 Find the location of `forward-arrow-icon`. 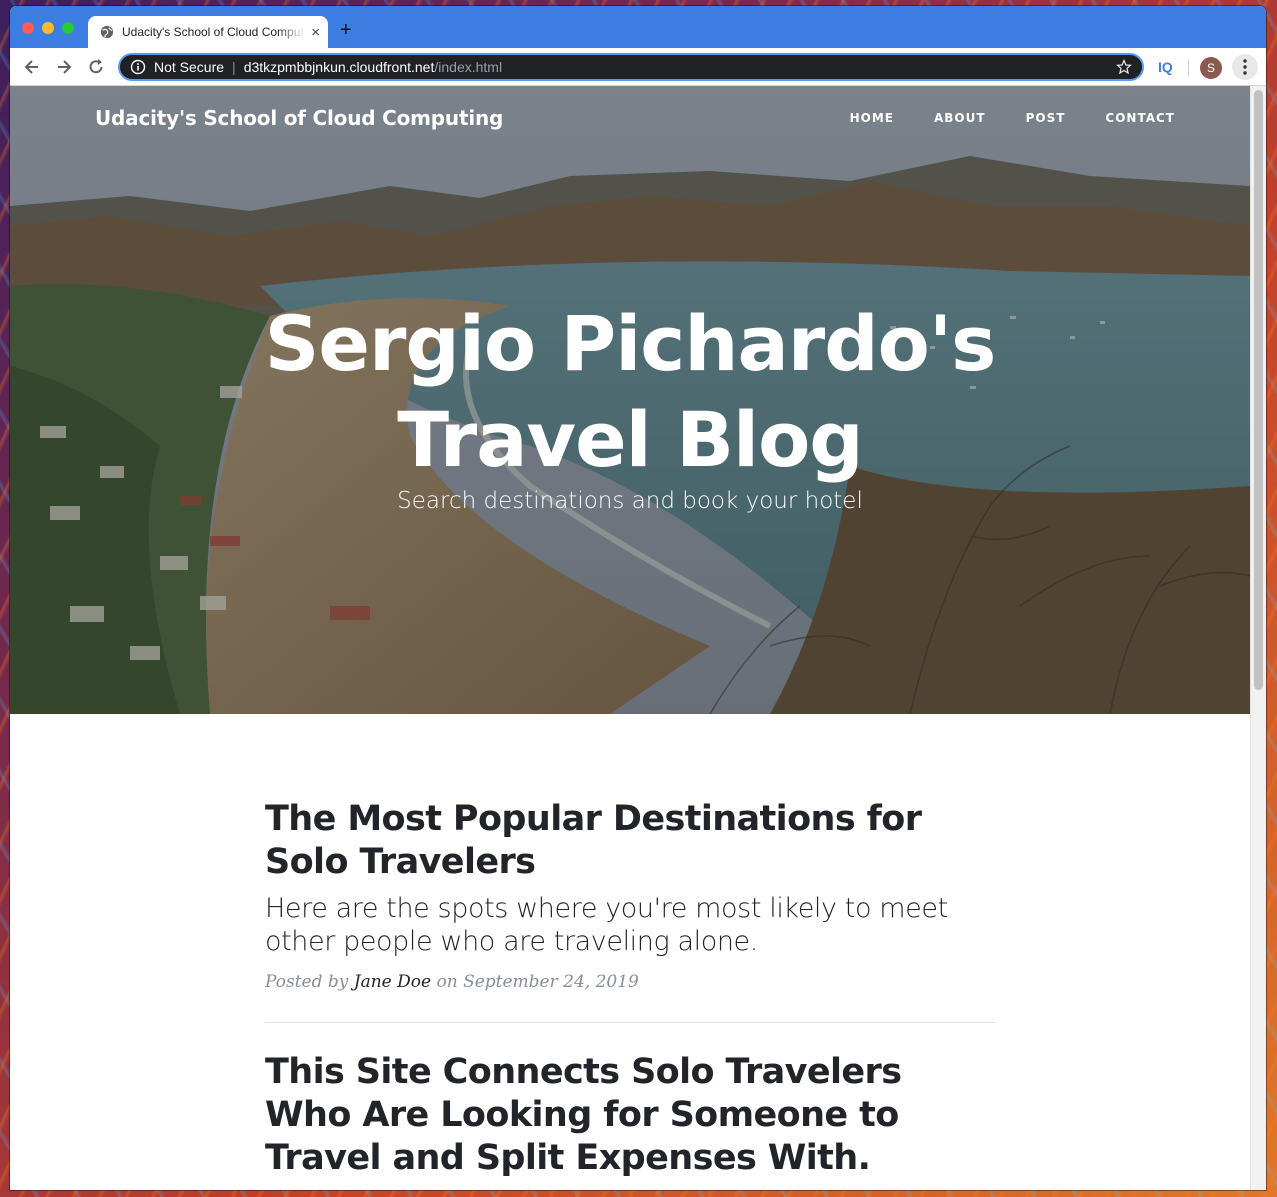

forward-arrow-icon is located at coordinates (64, 67).